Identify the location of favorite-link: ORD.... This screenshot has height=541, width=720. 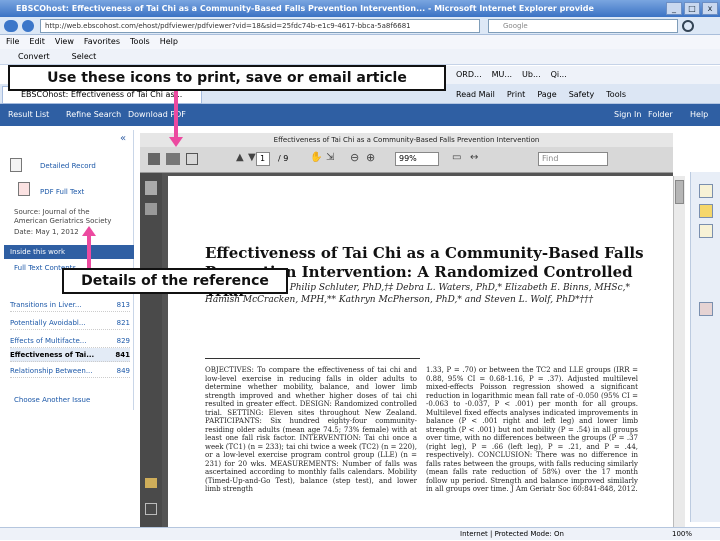
(469, 75).